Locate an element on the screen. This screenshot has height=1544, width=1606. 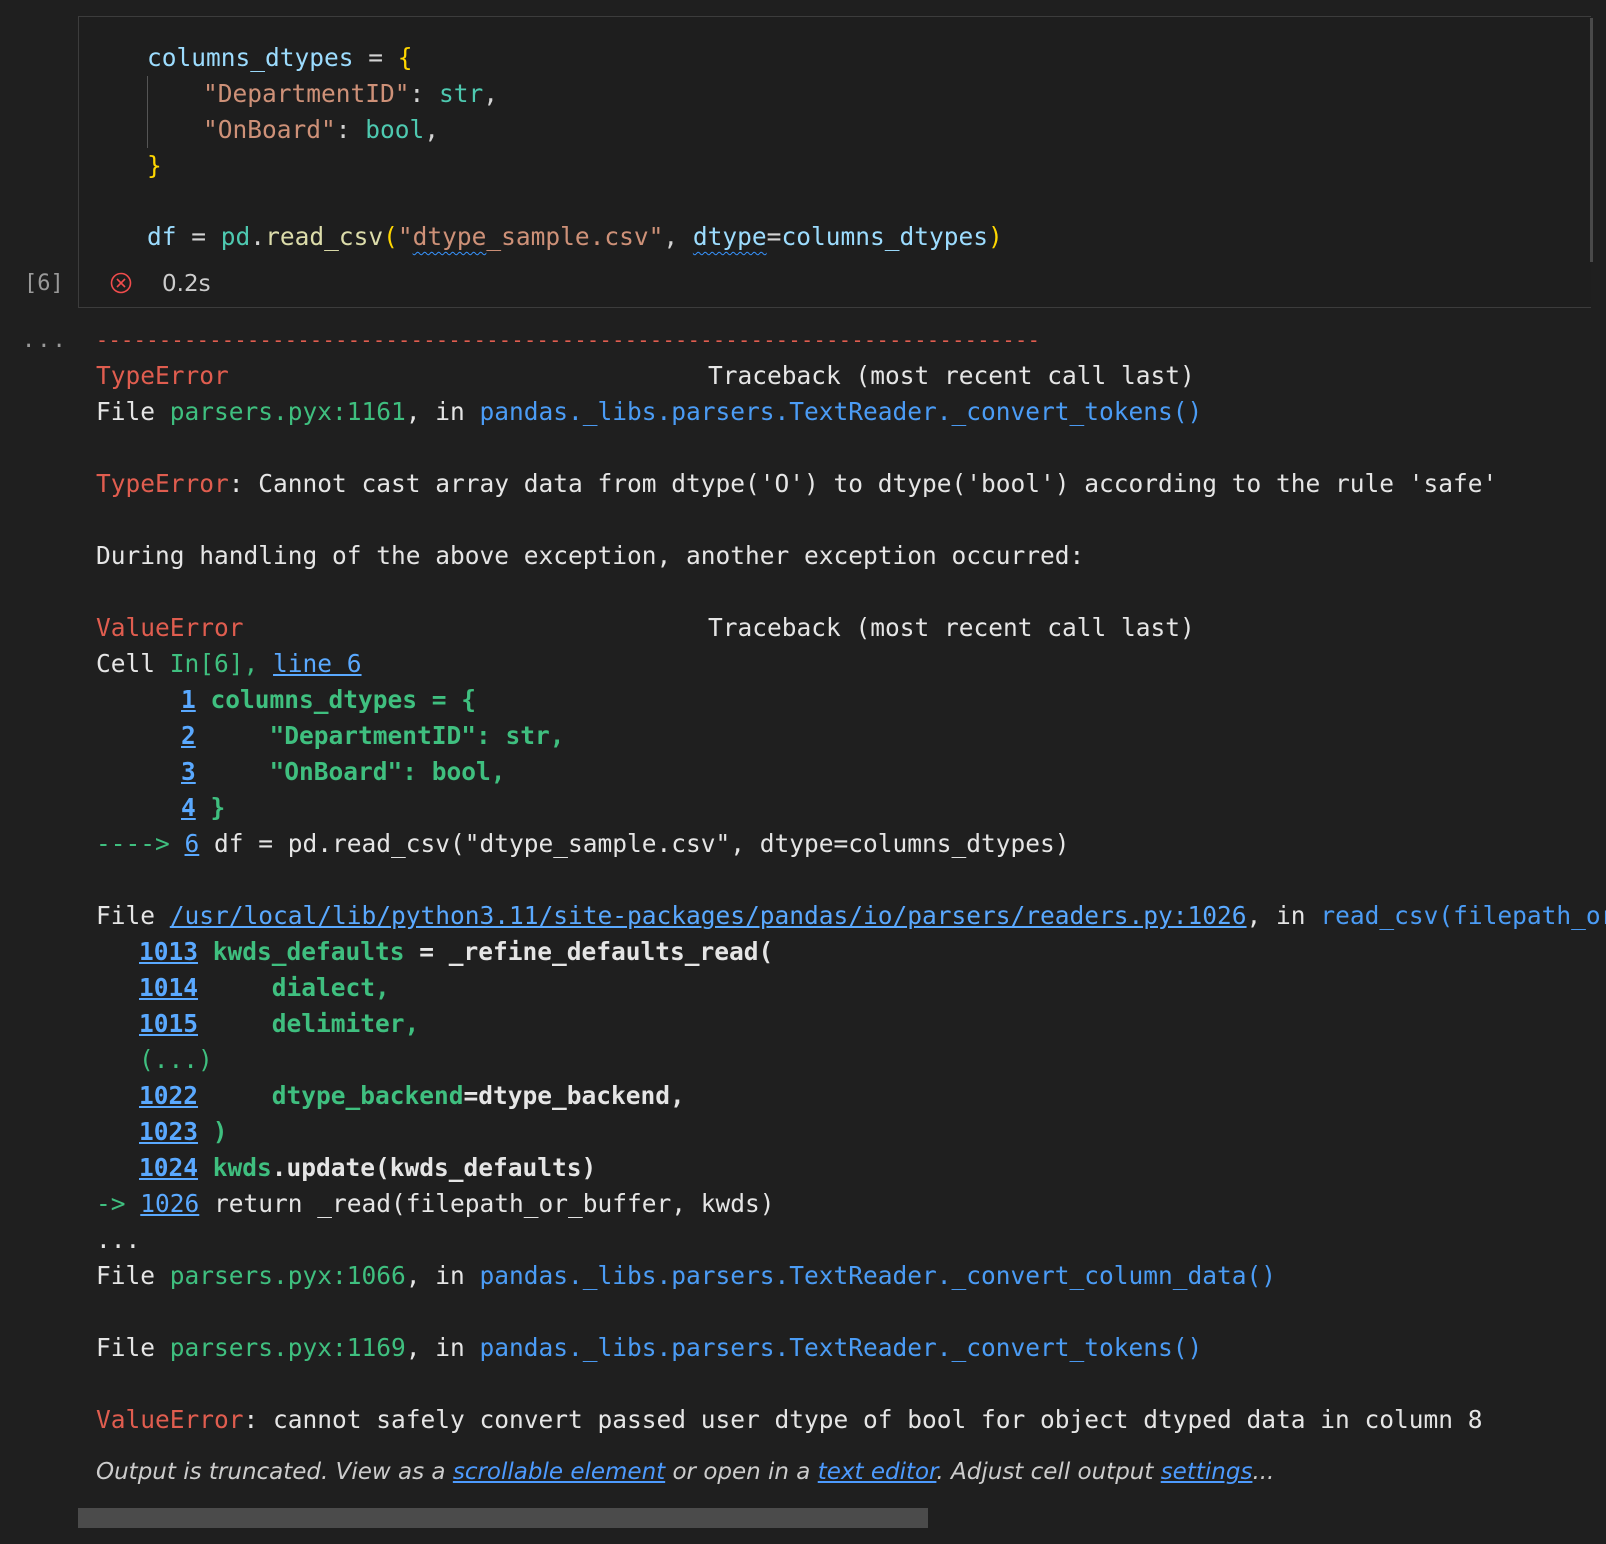
source-code: =dtype_backend, is located at coordinates (574, 1095).